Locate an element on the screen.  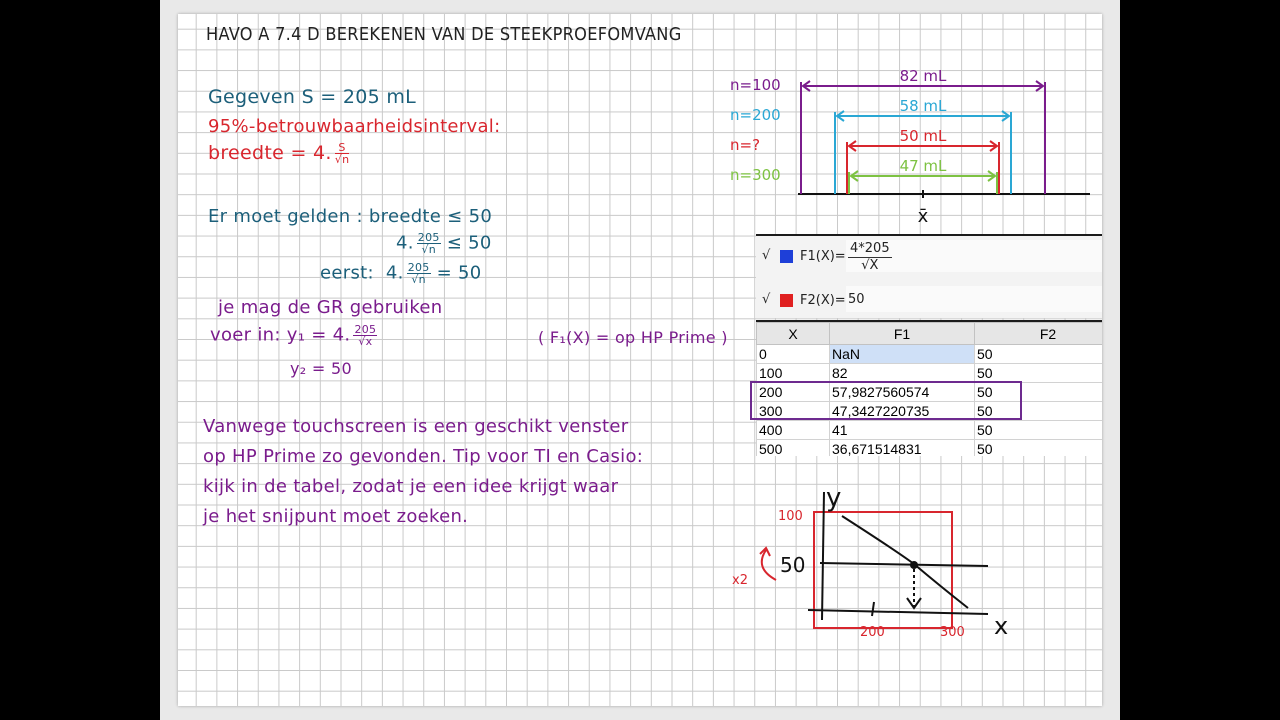
table-header-row: X F1 F2 is located at coordinates (929, 333).